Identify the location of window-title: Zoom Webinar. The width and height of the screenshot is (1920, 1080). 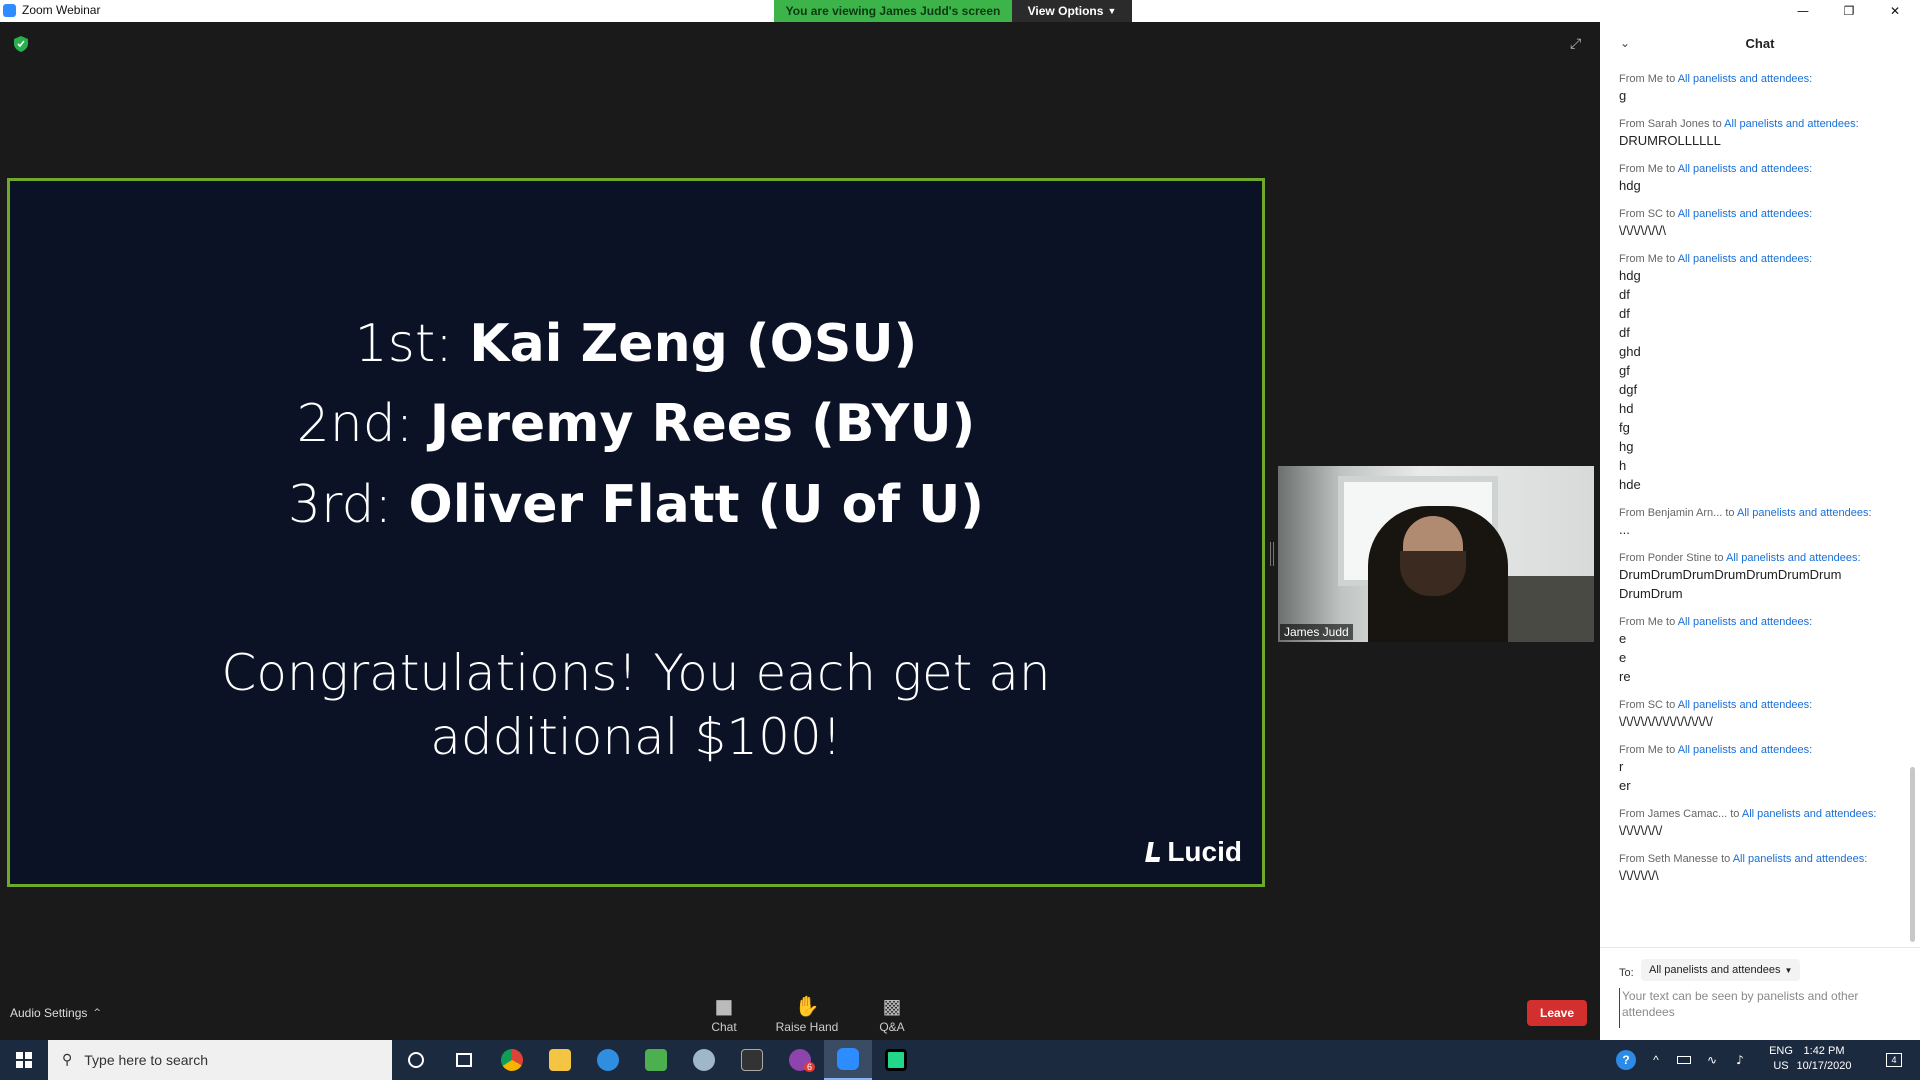
(61, 10).